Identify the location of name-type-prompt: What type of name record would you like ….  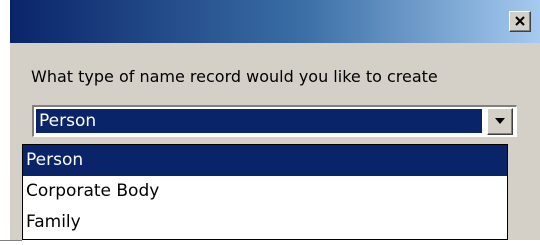
(234, 76).